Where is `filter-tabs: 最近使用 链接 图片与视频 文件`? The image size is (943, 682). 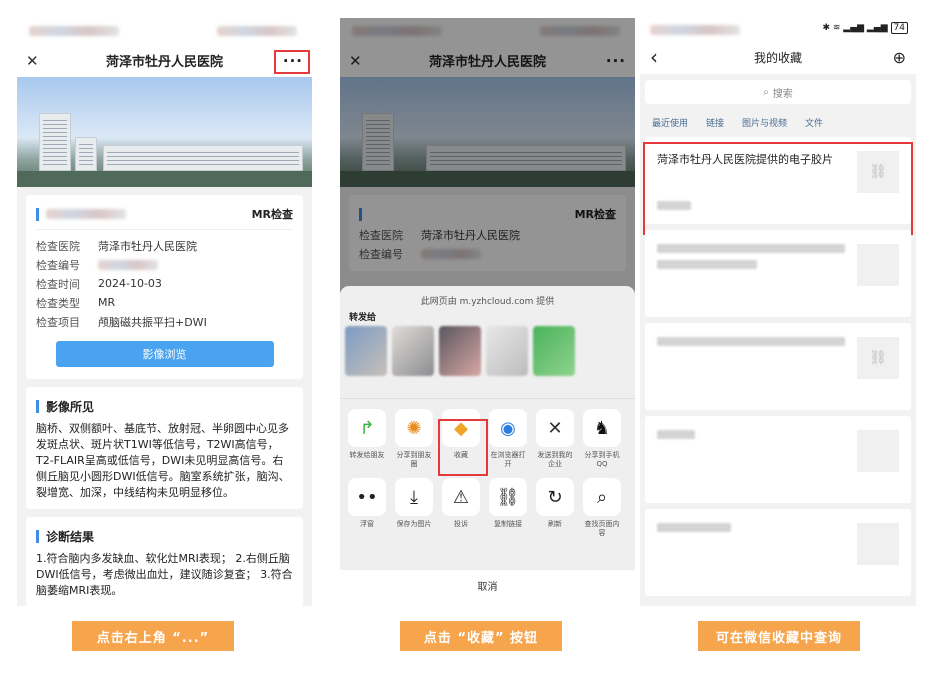 filter-tabs: 最近使用 链接 图片与视频 文件 is located at coordinates (778, 120).